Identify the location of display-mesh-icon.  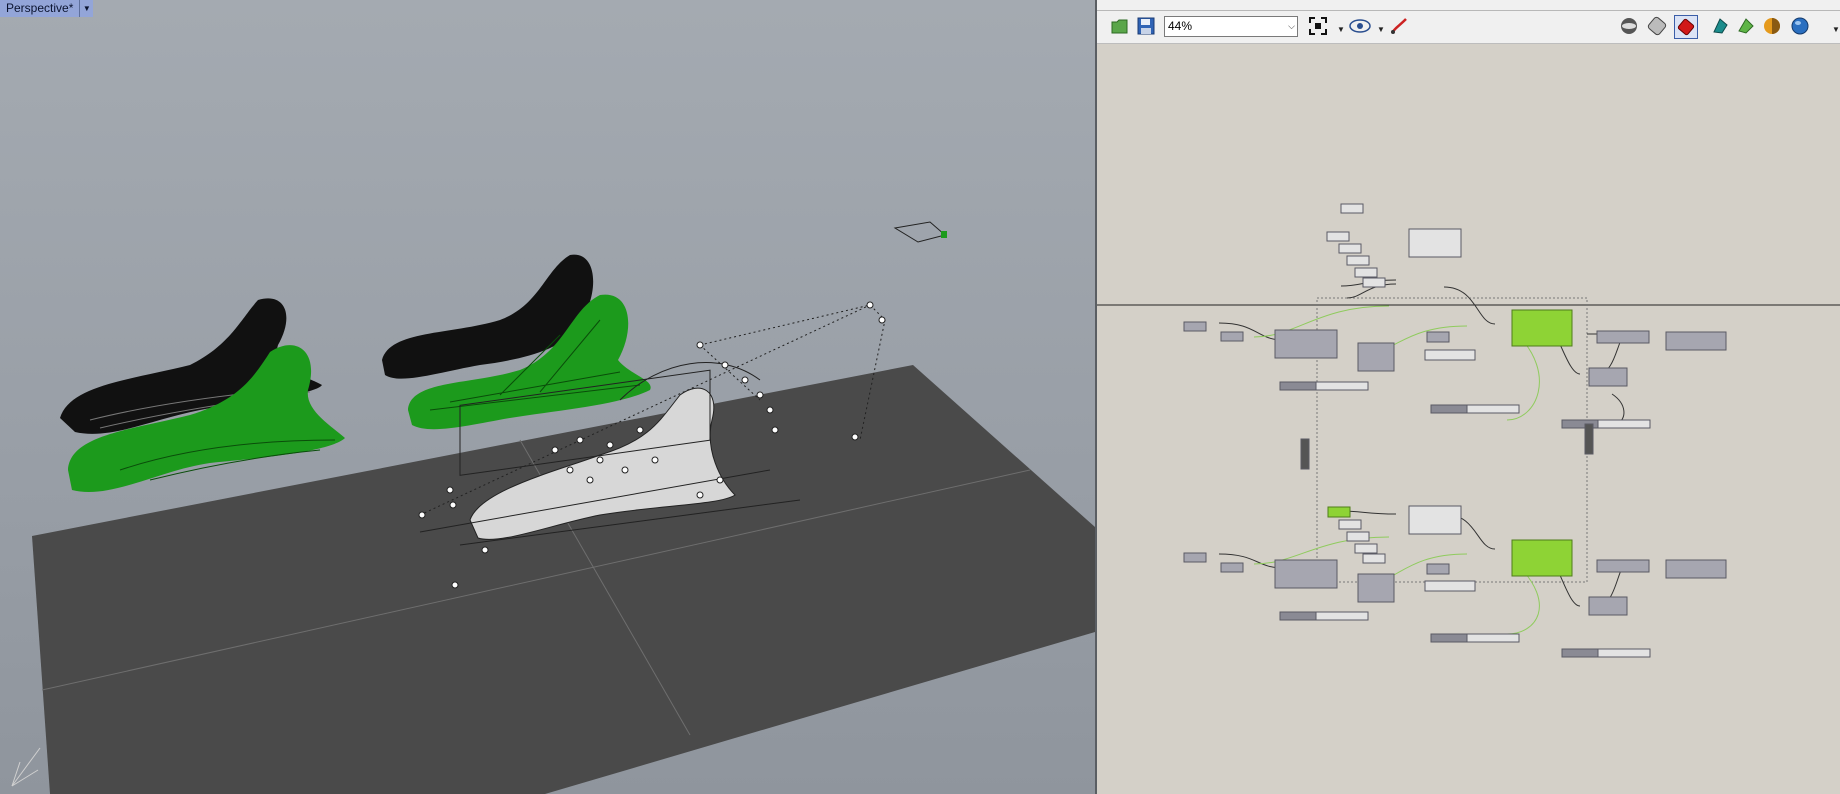
(1746, 26).